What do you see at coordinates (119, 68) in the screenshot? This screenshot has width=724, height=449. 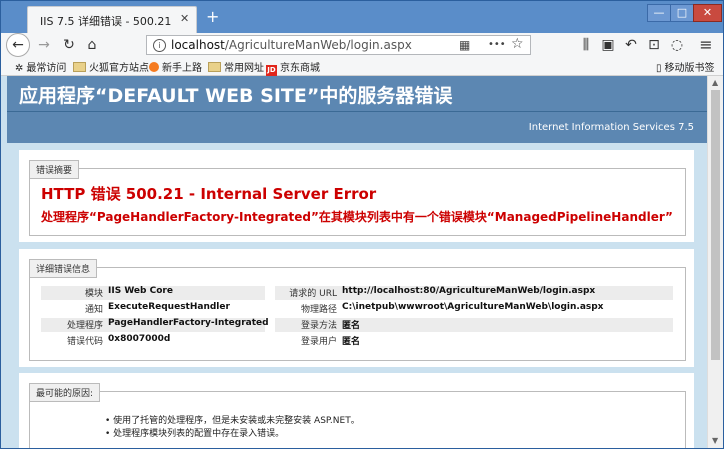 I see `bookmark-label: 火狐官方站点` at bounding box center [119, 68].